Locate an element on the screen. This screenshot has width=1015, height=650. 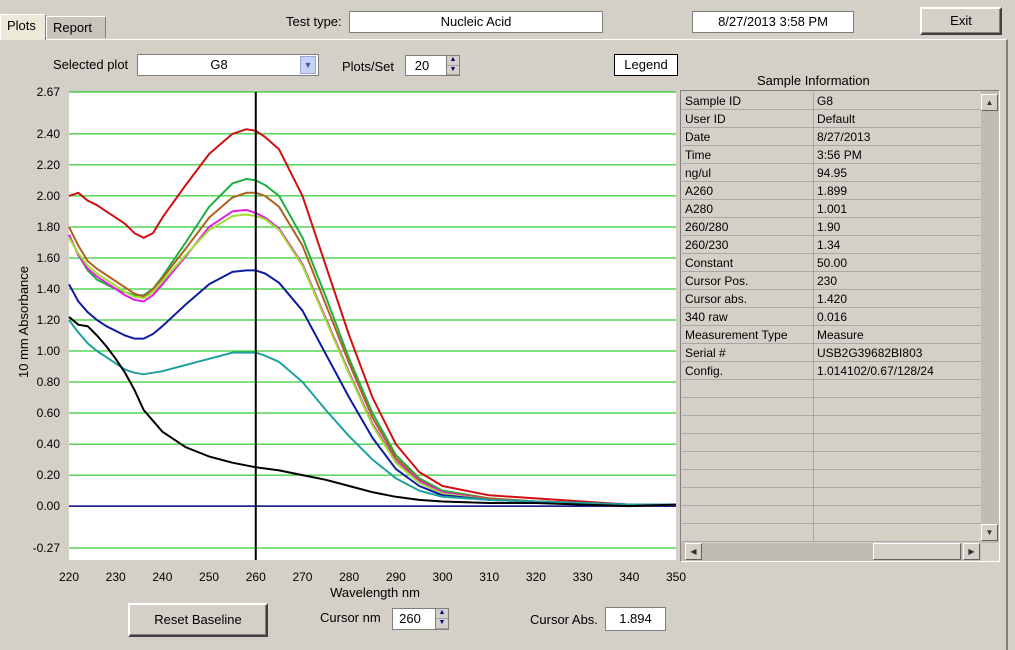
sample-info-key: Config. is located at coordinates (748, 370).